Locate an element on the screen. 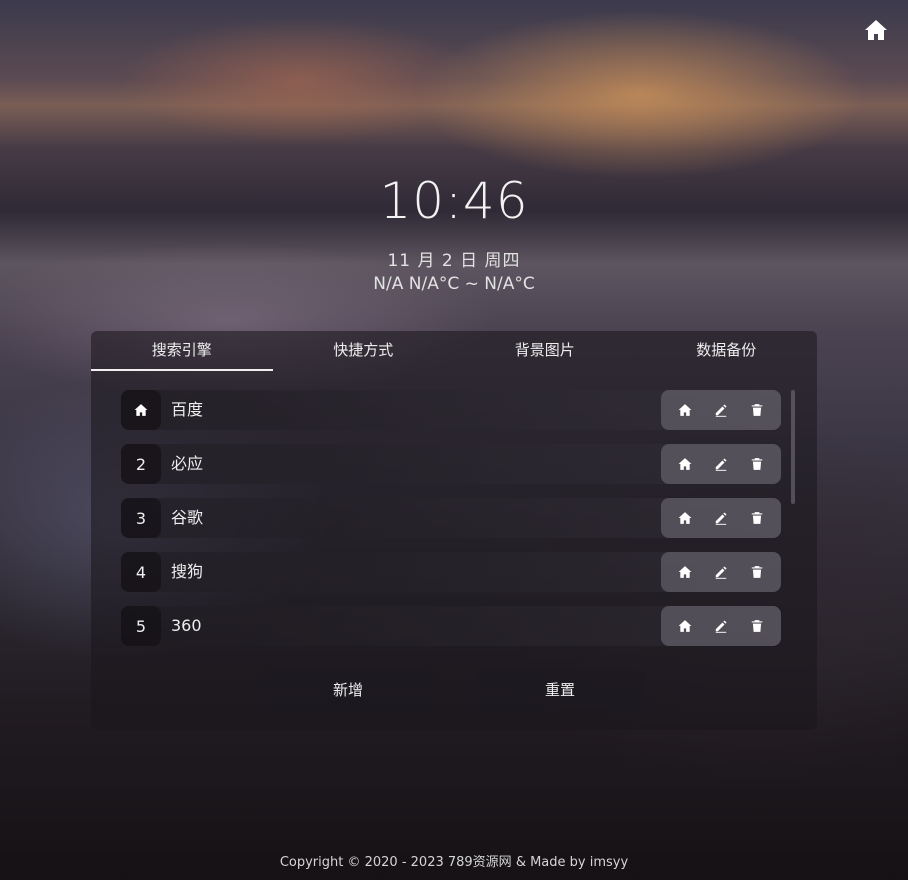 The width and height of the screenshot is (908, 880). engine-name: 360 is located at coordinates (186, 625).